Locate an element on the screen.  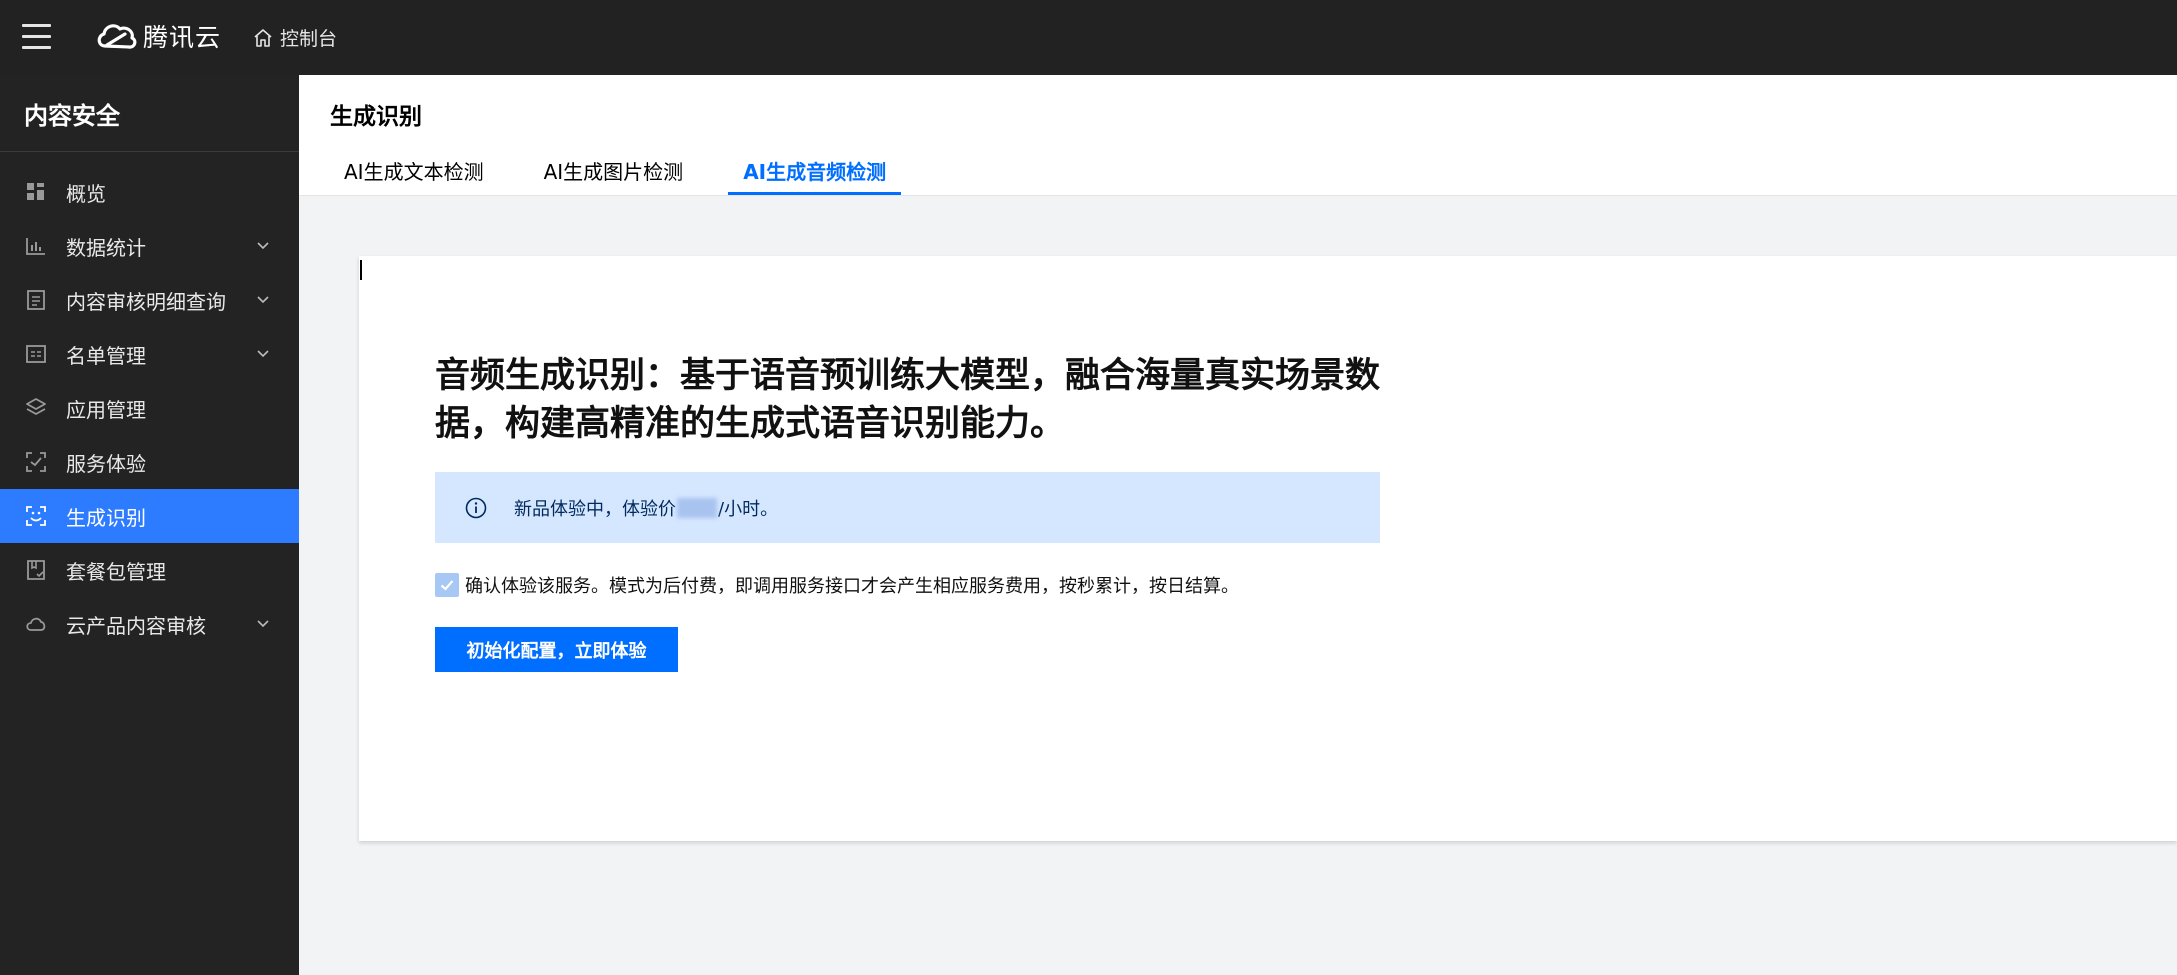
sidebar-item-service-trial: 服务体验 is located at coordinates (149, 462).